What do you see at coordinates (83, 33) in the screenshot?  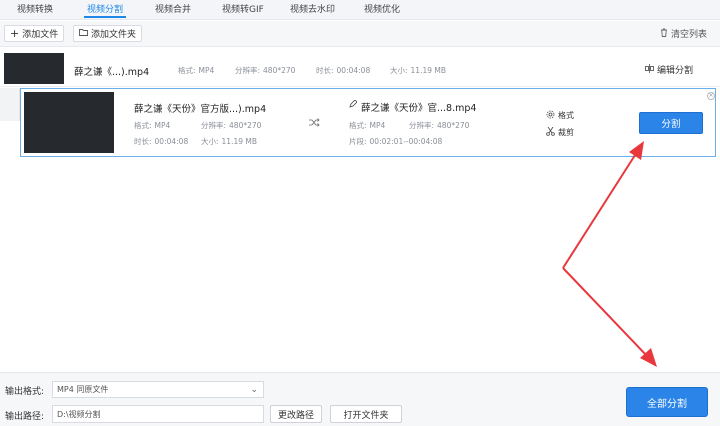 I see `folder-icon` at bounding box center [83, 33].